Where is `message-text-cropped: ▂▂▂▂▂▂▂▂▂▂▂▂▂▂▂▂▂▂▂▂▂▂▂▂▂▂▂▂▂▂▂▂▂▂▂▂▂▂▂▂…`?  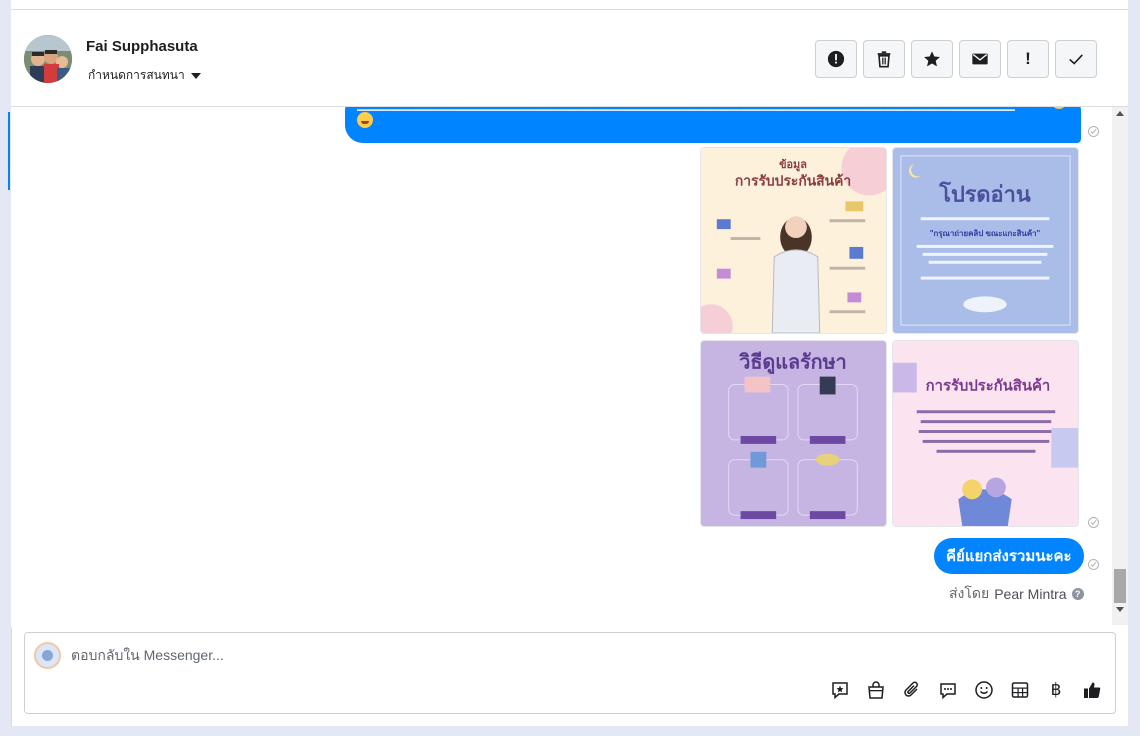
message-text-cropped: ▂▂▂▂▂▂▂▂▂▂▂▂▂▂▂▂▂▂▂▂▂▂▂▂▂▂▂▂▂▂▂▂▂▂▂▂▂▂▂▂… is located at coordinates (713, 109).